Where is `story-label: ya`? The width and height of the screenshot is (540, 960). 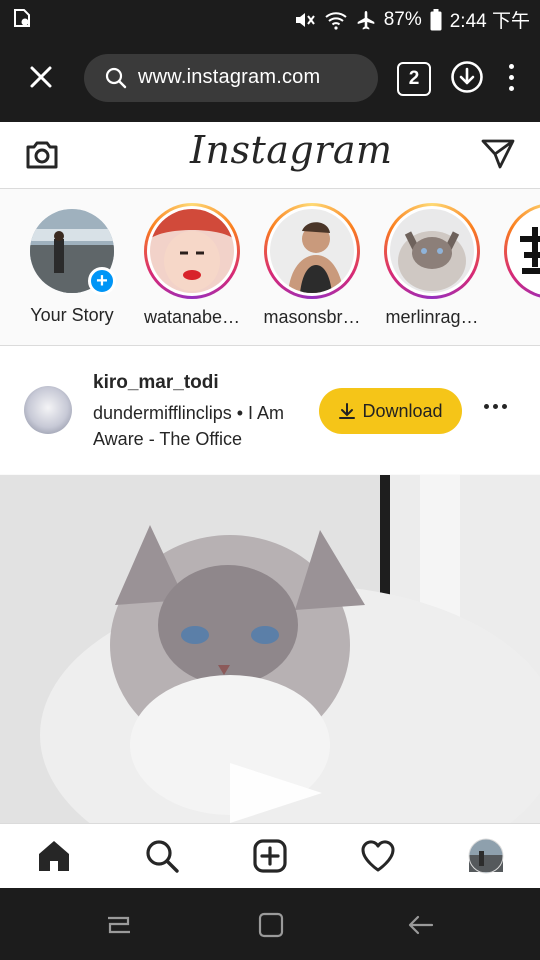
story-label: ya is located at coordinates (518, 317).